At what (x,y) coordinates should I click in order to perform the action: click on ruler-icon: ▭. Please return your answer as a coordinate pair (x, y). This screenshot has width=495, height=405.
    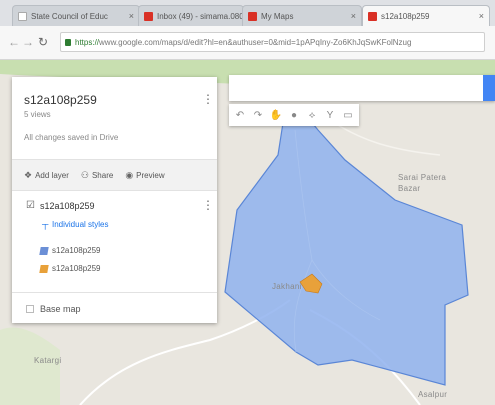
    Looking at the image, I should click on (348, 115).